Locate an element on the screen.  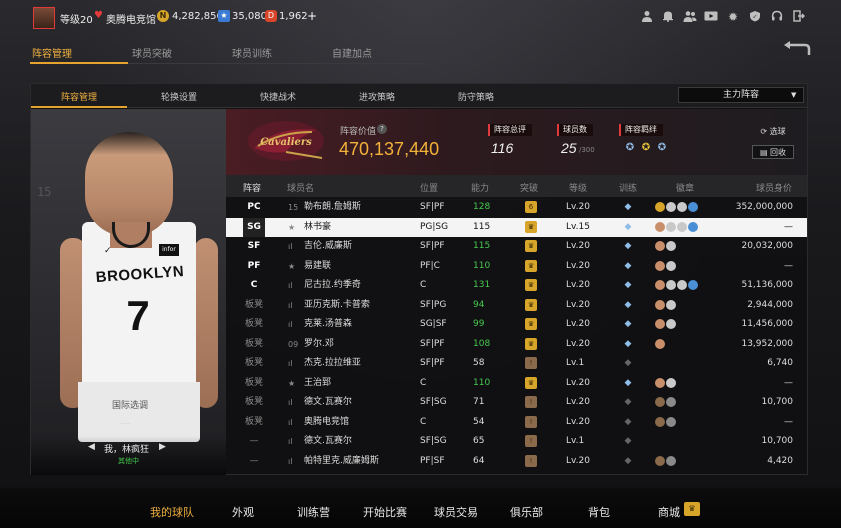
svg-text: Cavaliers is located at coordinates (286, 142).